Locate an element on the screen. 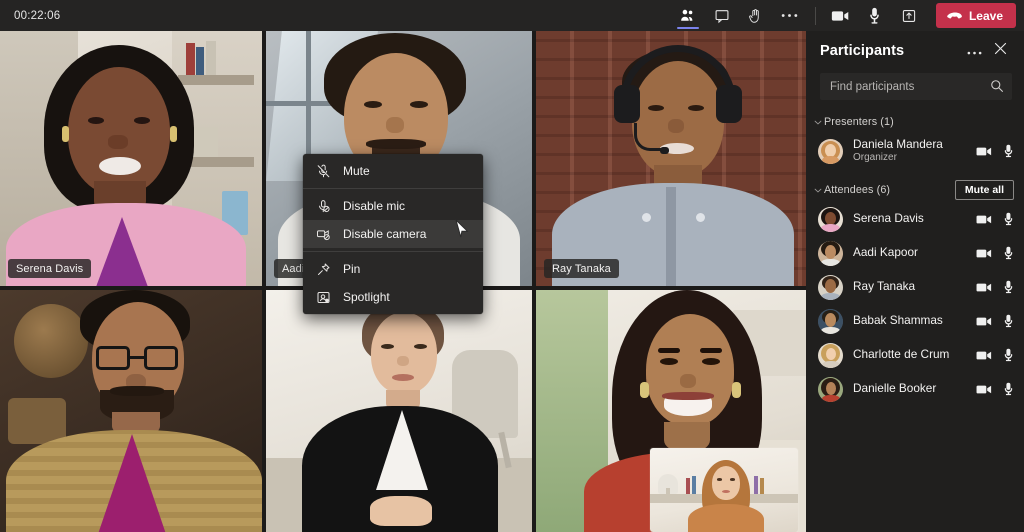 This screenshot has height=532, width=1024. panel-header-actions is located at coordinates (987, 51).